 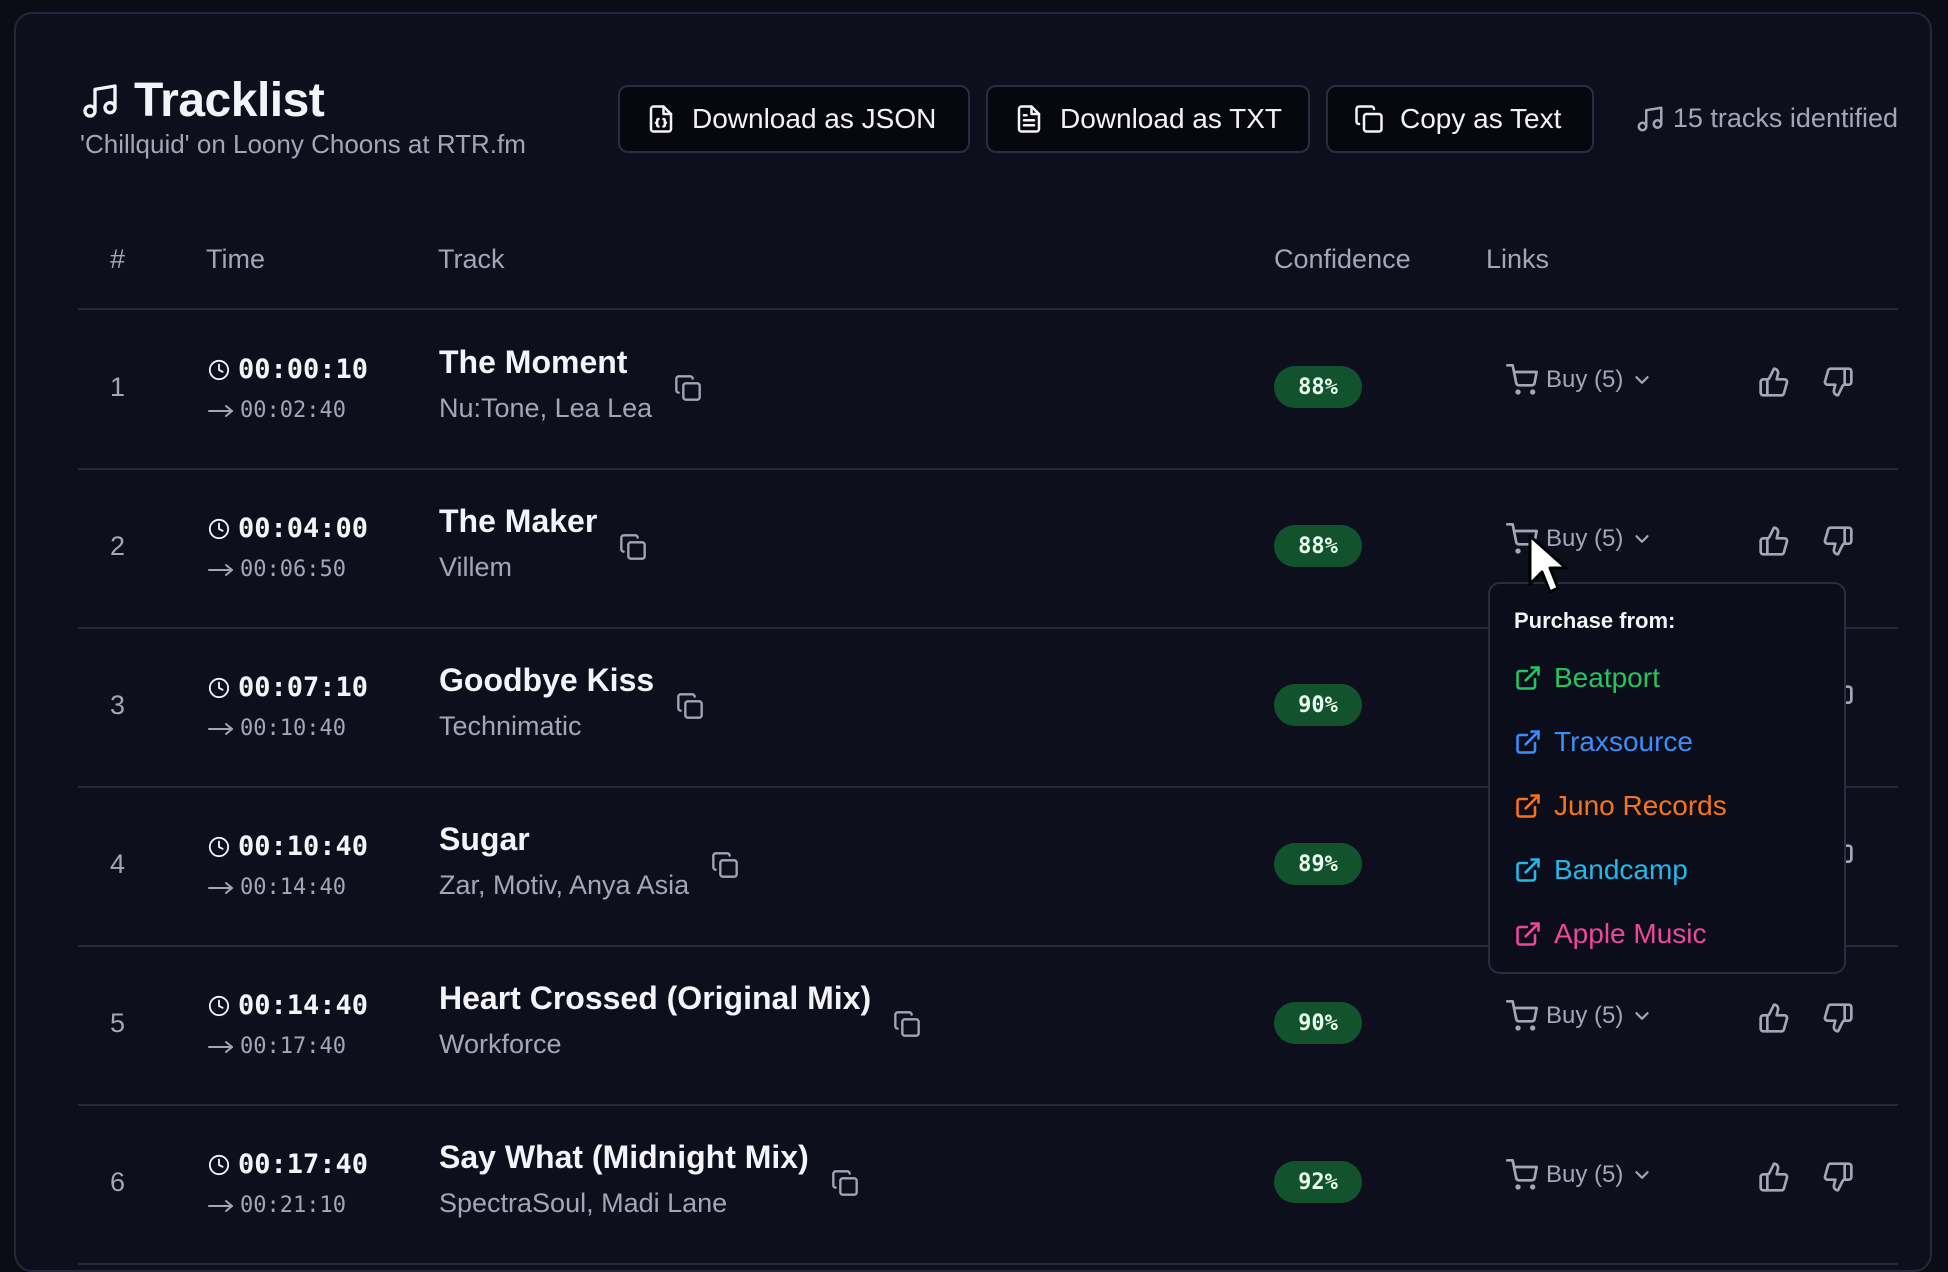 What do you see at coordinates (118, 259) in the screenshot?
I see `column-num: #` at bounding box center [118, 259].